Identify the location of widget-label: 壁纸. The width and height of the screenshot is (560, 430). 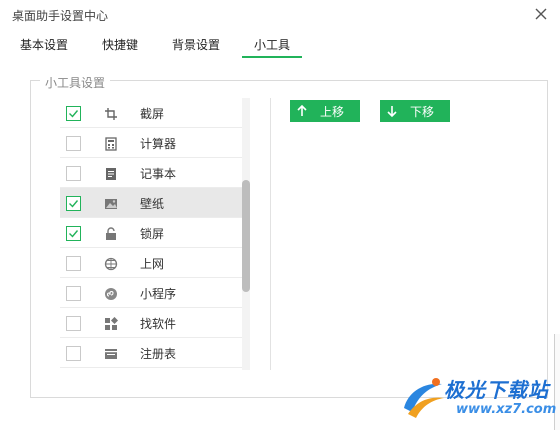
(152, 204).